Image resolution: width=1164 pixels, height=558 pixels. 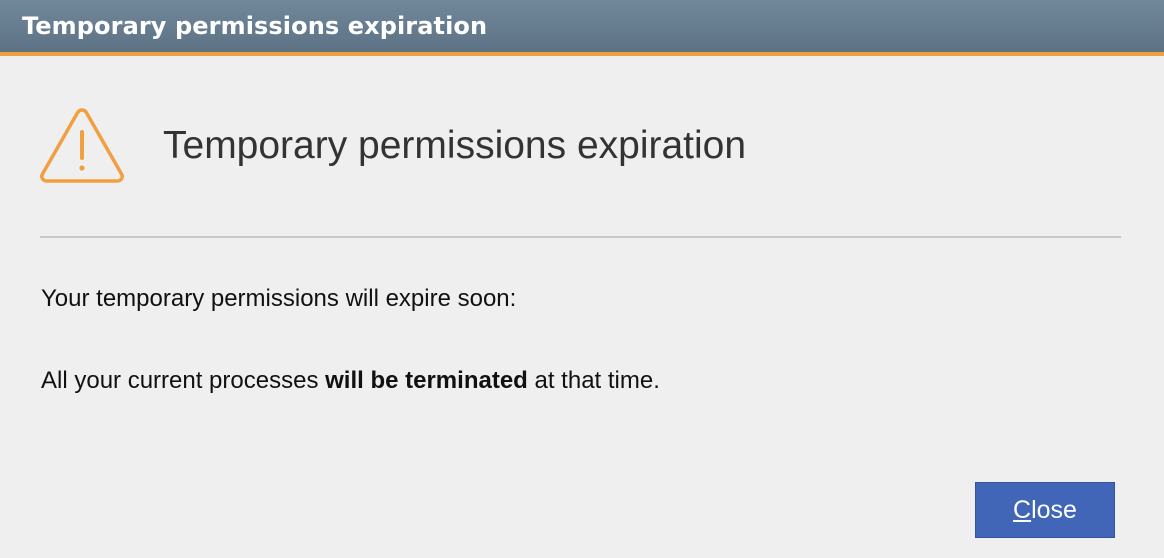 What do you see at coordinates (255, 26) in the screenshot?
I see `dialog-title: Temporary permissions expiration` at bounding box center [255, 26].